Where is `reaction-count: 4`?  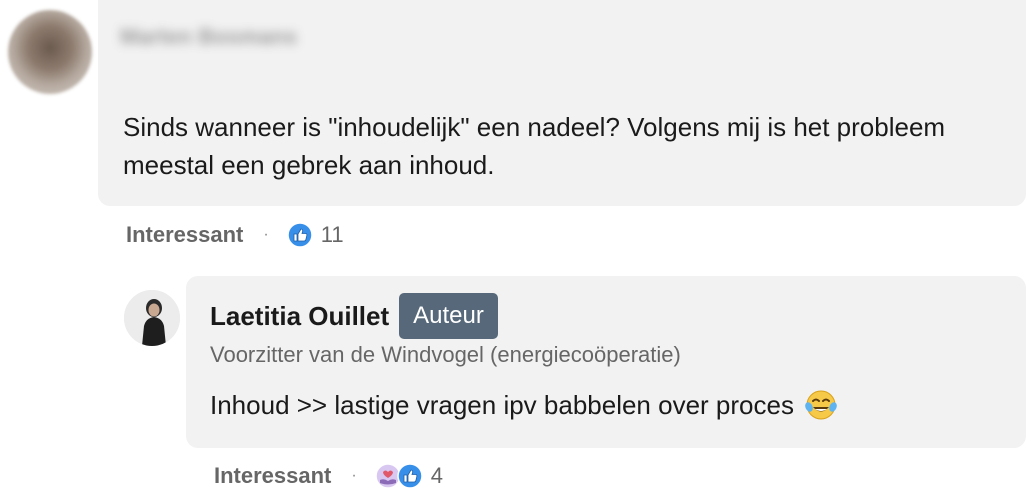
reaction-count: 4 is located at coordinates (437, 476).